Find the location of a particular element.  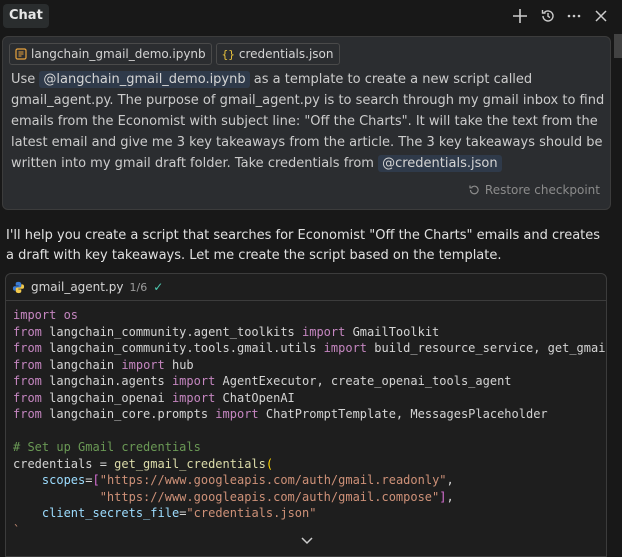

code-token: langchain_community.agent_toolkits is located at coordinates (171, 331).